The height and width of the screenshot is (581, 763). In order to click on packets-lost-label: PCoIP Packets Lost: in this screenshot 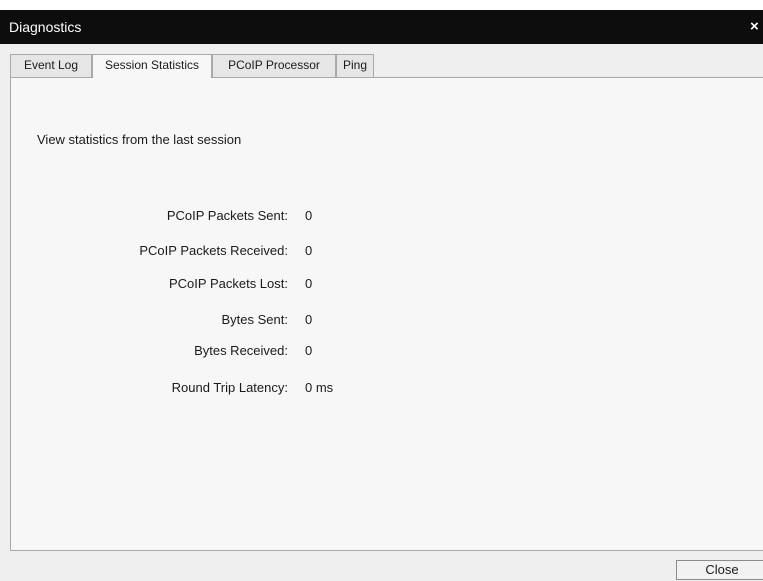, I will do `click(228, 283)`.